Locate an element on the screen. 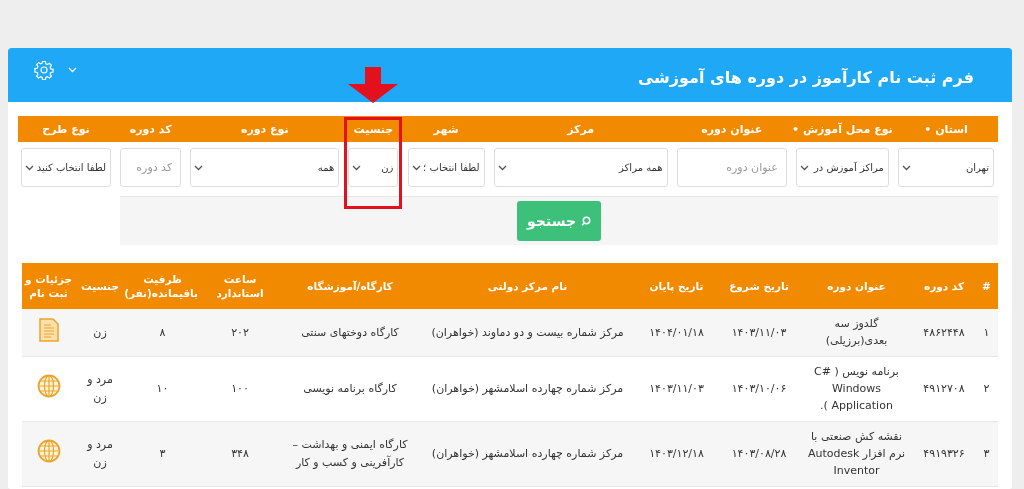  table-cell: کارگاه برنامه نویسی is located at coordinates (350, 388).